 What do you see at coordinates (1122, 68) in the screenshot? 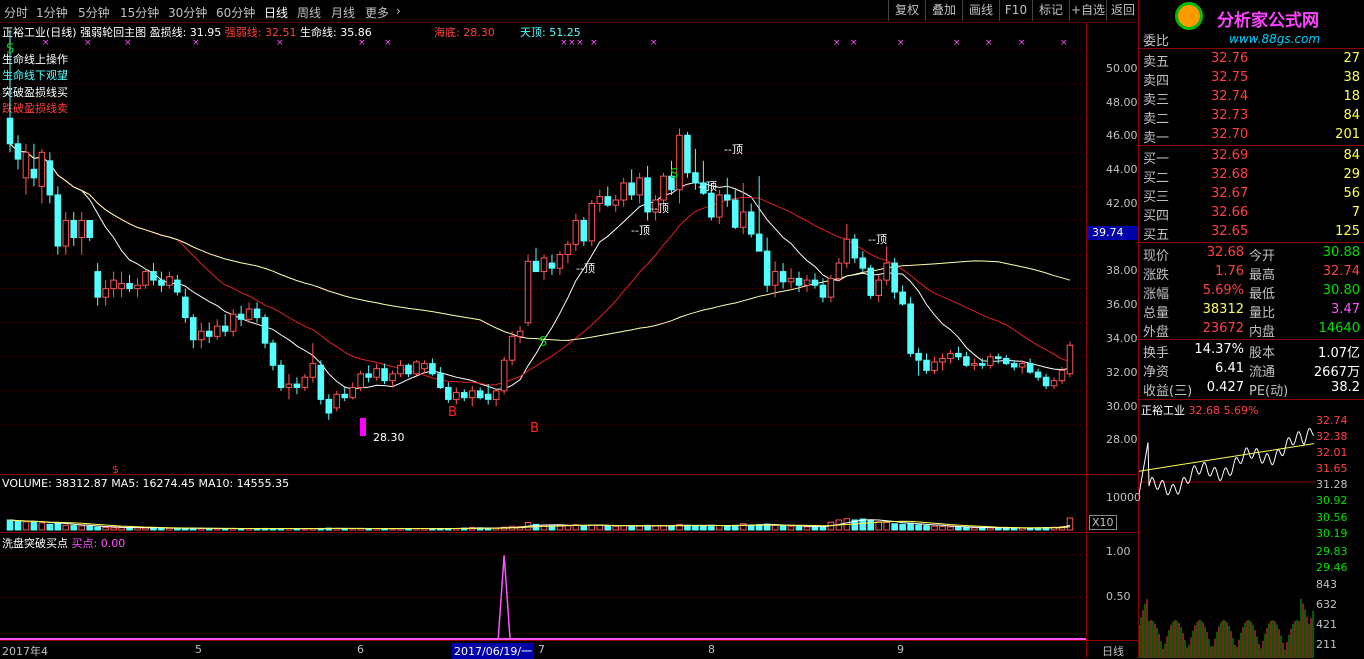
I see `price-tick: 50.00` at bounding box center [1122, 68].